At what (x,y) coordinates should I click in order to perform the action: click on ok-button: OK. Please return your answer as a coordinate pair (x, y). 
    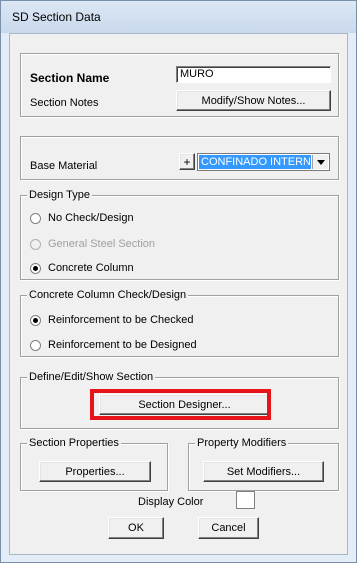
    Looking at the image, I should click on (136, 528).